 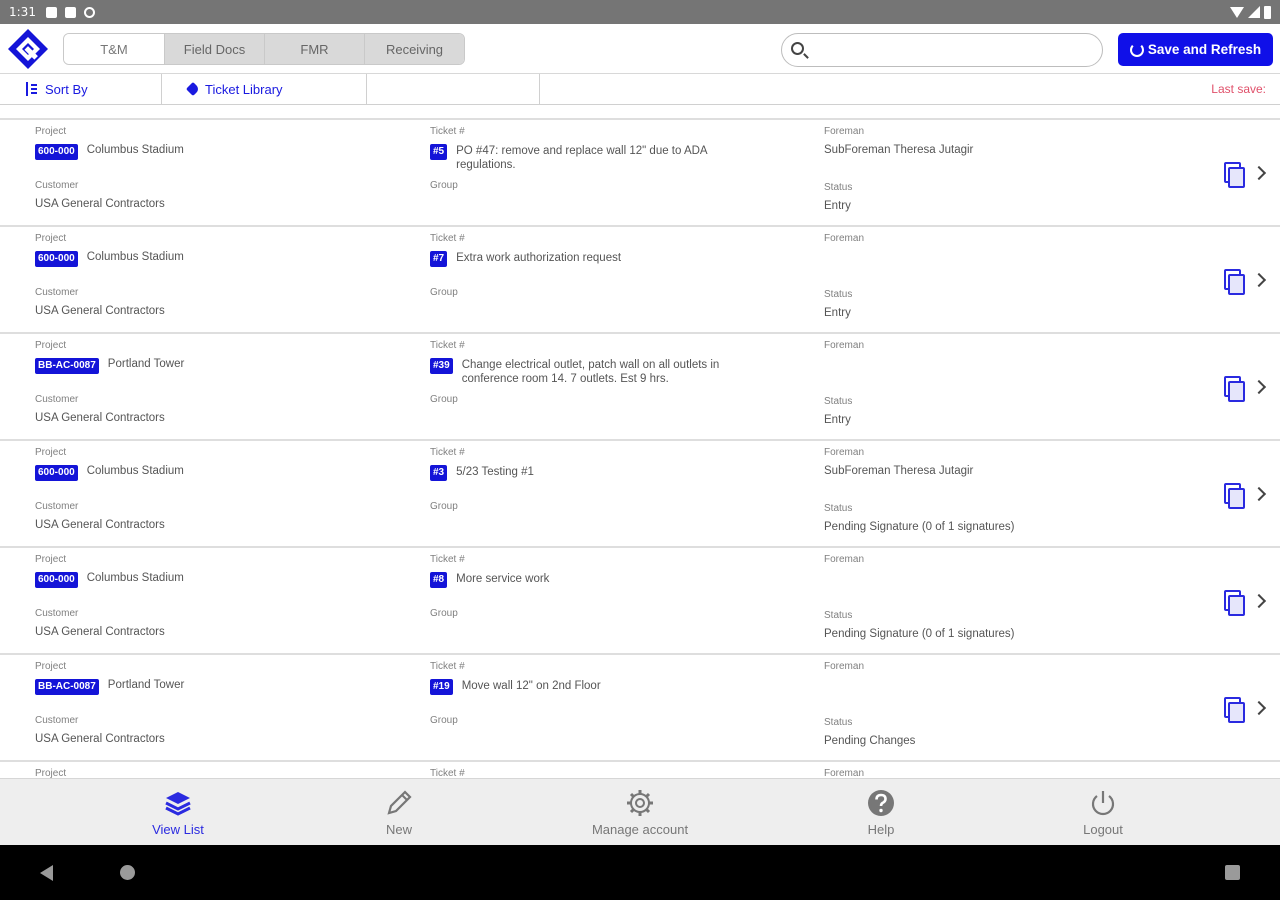 I want to click on ticket-number-badge: #7, so click(x=439, y=259).